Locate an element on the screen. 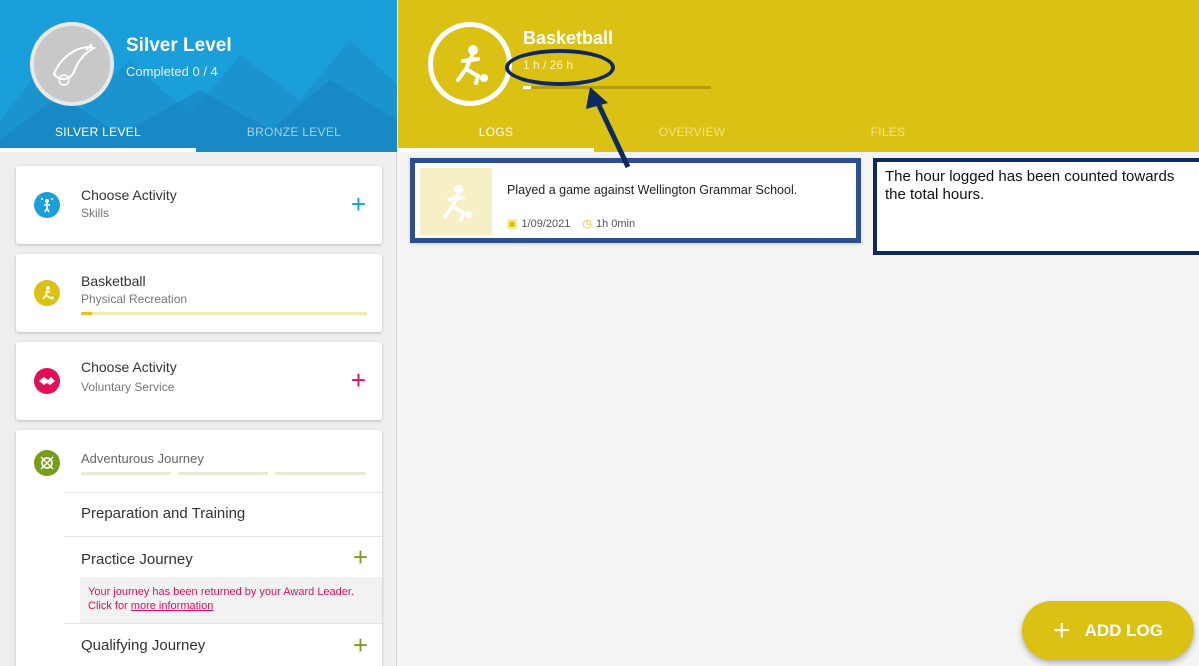 The image size is (1199, 666). clock-icon: ◷ is located at coordinates (587, 224).